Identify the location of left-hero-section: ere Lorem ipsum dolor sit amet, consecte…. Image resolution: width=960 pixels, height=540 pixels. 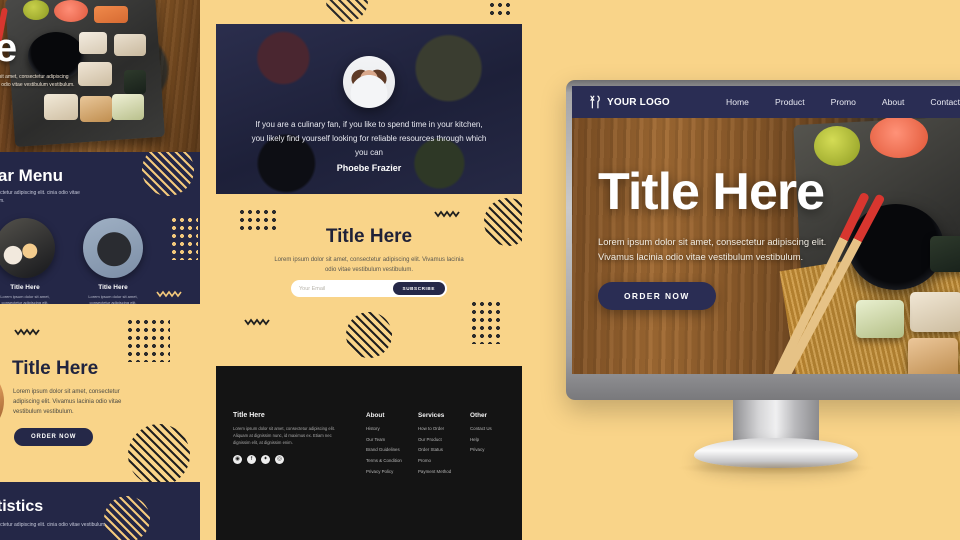
(100, 76).